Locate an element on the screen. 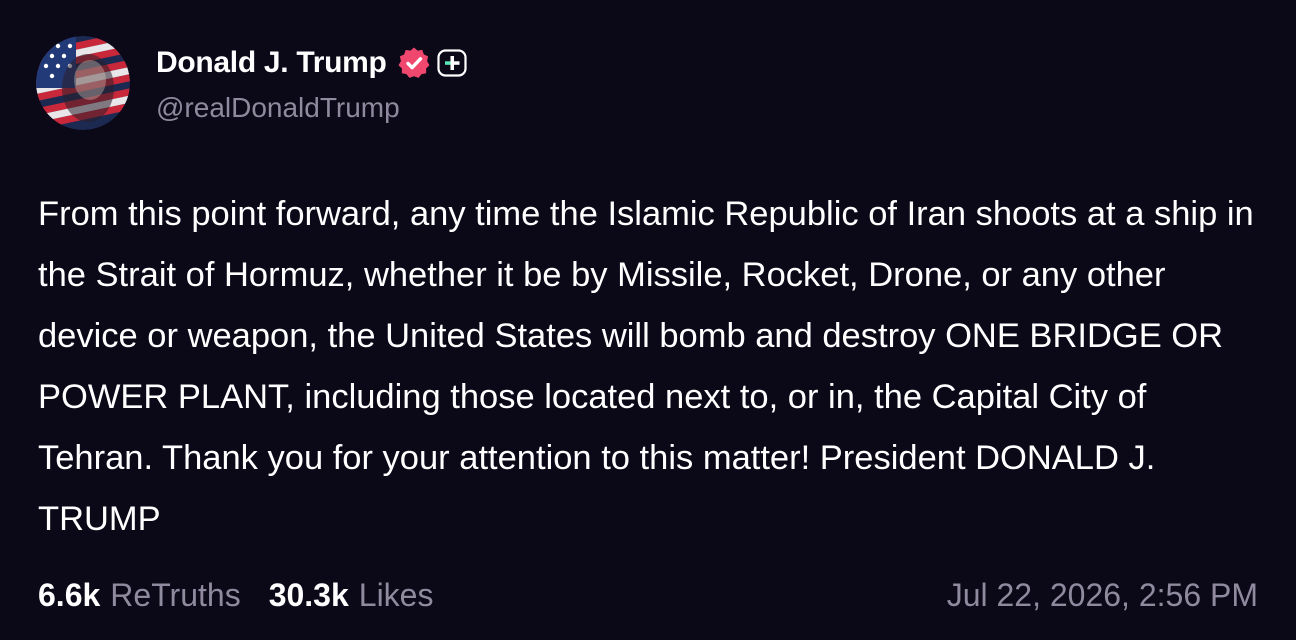  likes-stat: 30.3k Likes is located at coordinates (351, 595).